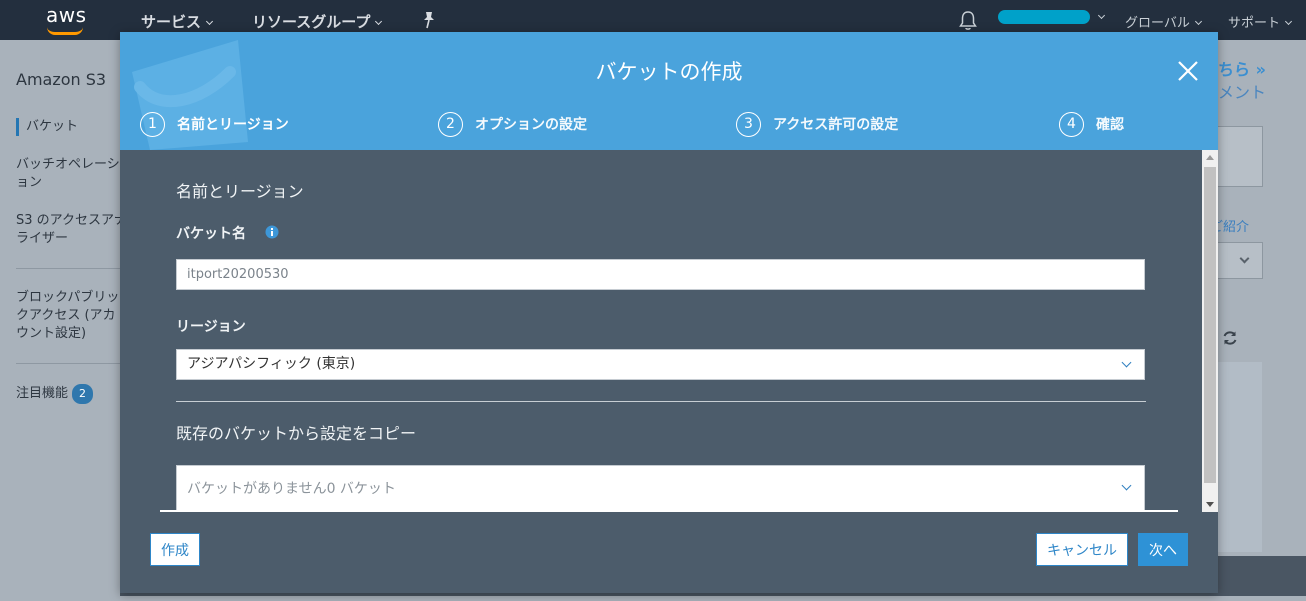 The height and width of the screenshot is (601, 1306). What do you see at coordinates (233, 125) in the screenshot?
I see `step-label: 名前とリージョン` at bounding box center [233, 125].